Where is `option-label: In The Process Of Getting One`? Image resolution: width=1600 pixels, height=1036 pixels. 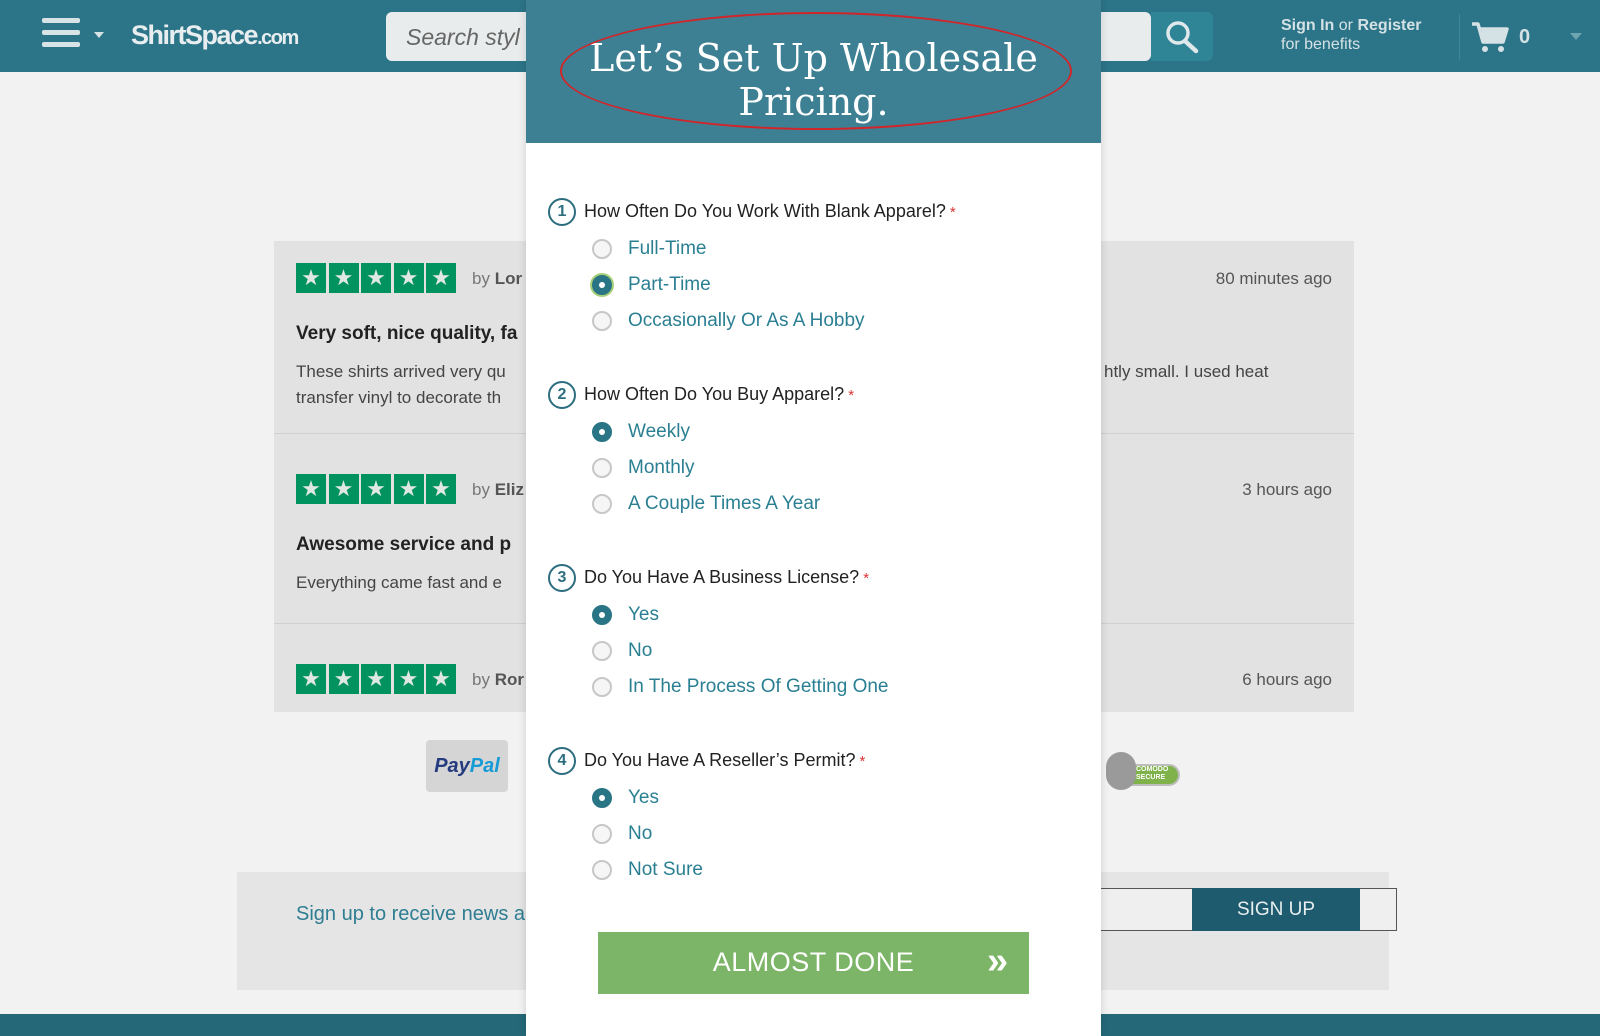
option-label: In The Process Of Getting One is located at coordinates (758, 687).